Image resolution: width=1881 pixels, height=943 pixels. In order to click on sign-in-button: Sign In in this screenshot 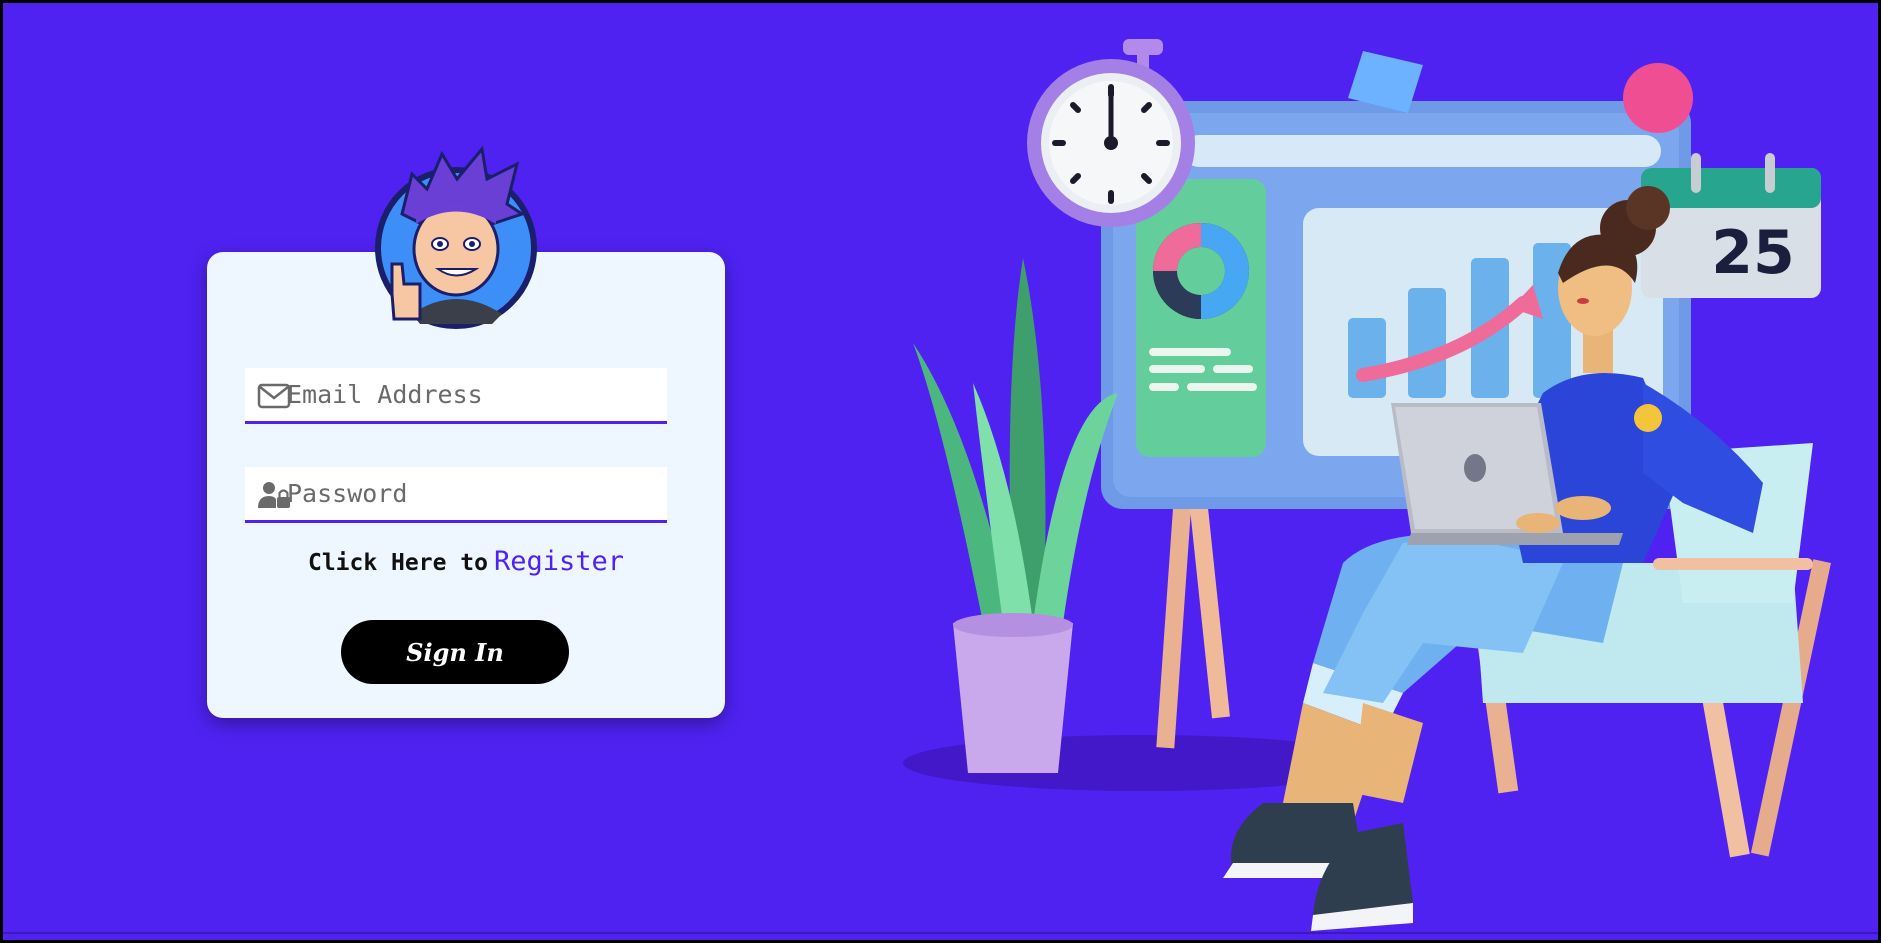, I will do `click(455, 652)`.